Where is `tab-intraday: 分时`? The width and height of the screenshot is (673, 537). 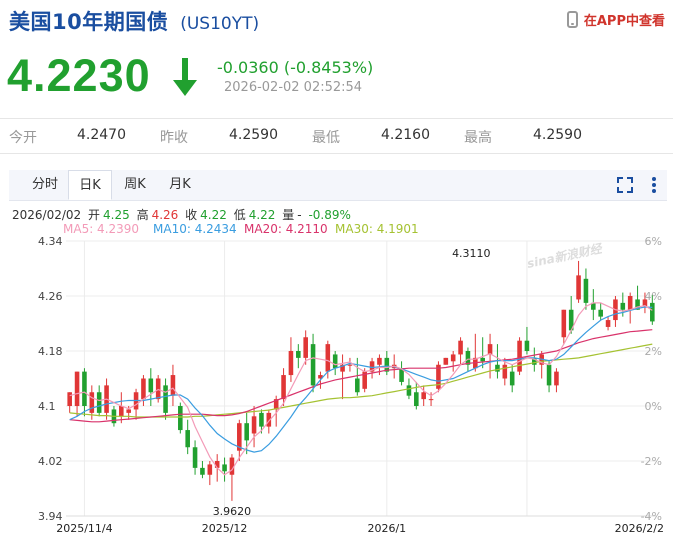
tab-intraday: 分时 is located at coordinates (45, 185).